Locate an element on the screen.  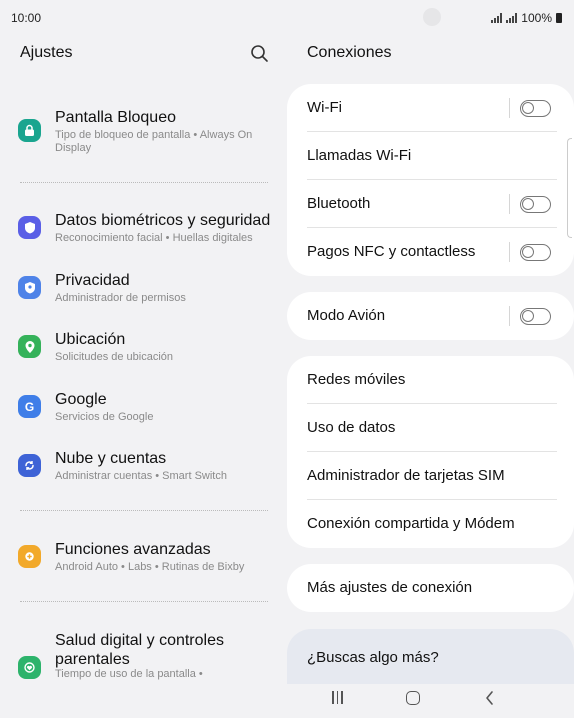
sync-icon is located at coordinates (29, 465).